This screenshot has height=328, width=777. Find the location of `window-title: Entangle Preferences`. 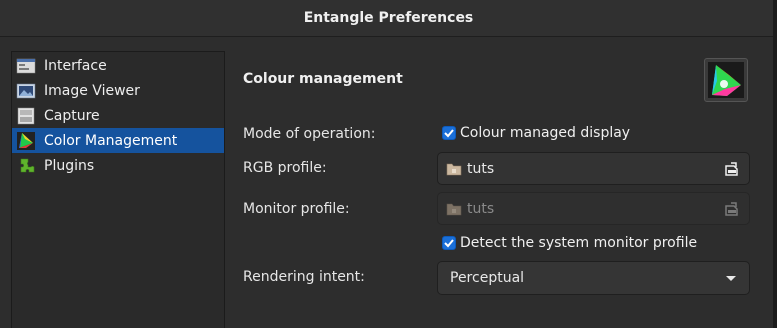

window-title: Entangle Preferences is located at coordinates (388, 18).